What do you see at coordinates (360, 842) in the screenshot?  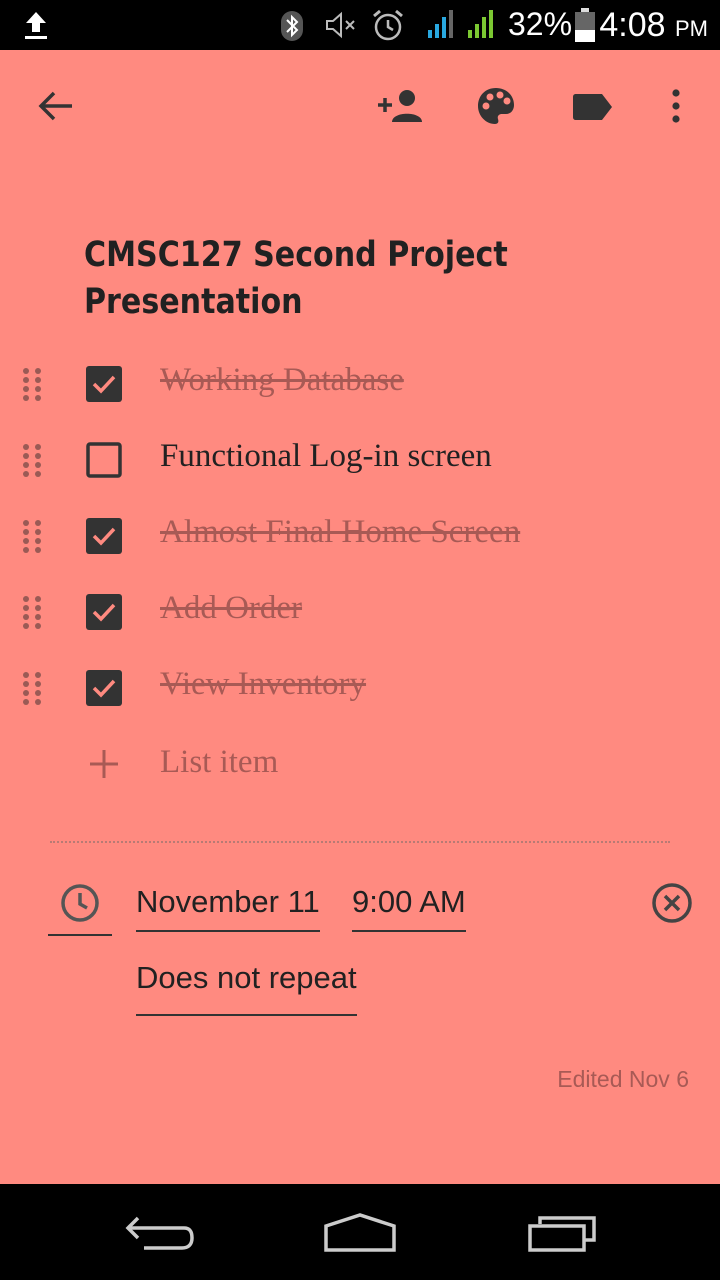 I see `divider` at bounding box center [360, 842].